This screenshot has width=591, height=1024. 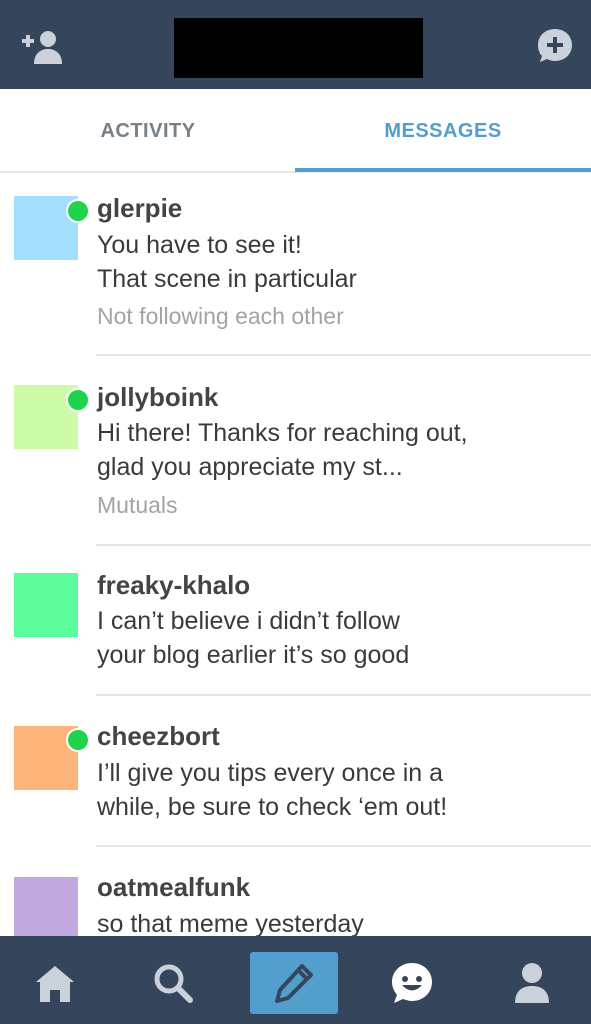 I want to click on message-preview: so that meme yesterday, so click(x=337, y=921).